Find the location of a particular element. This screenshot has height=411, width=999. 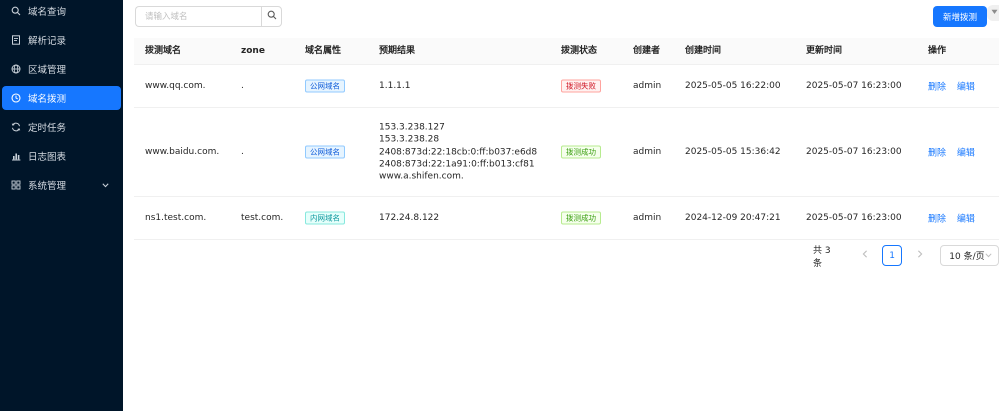

created-time-cell: 2024-12-09 20:47:21 is located at coordinates (733, 218).